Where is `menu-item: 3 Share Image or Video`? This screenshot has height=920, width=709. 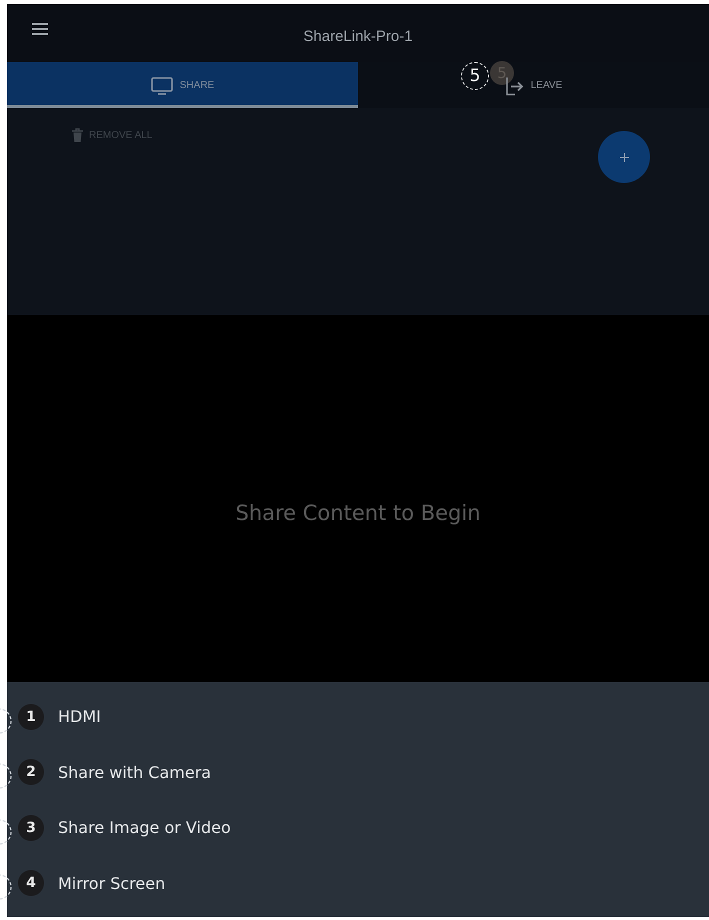
menu-item: 3 Share Image or Video is located at coordinates (358, 828).